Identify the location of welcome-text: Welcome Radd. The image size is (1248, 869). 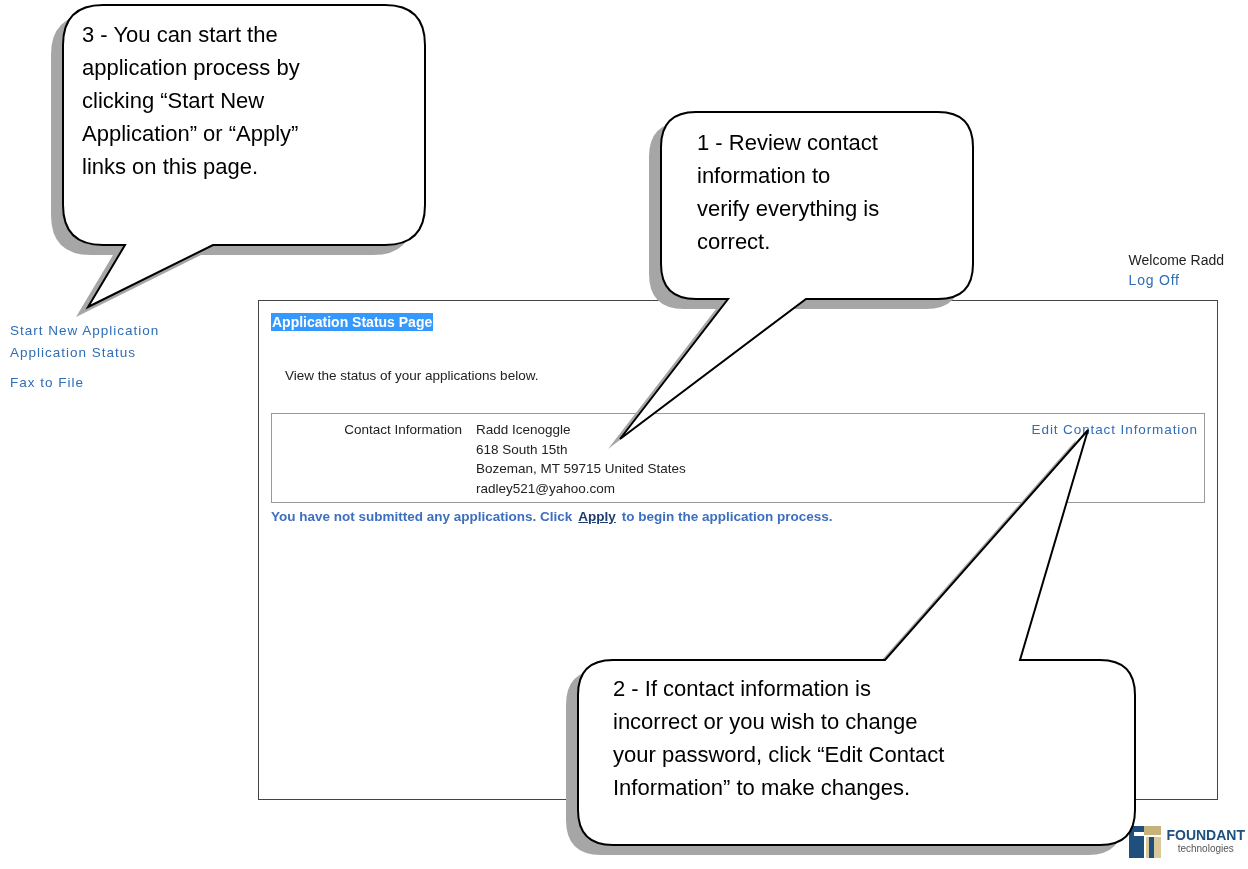
(1176, 260).